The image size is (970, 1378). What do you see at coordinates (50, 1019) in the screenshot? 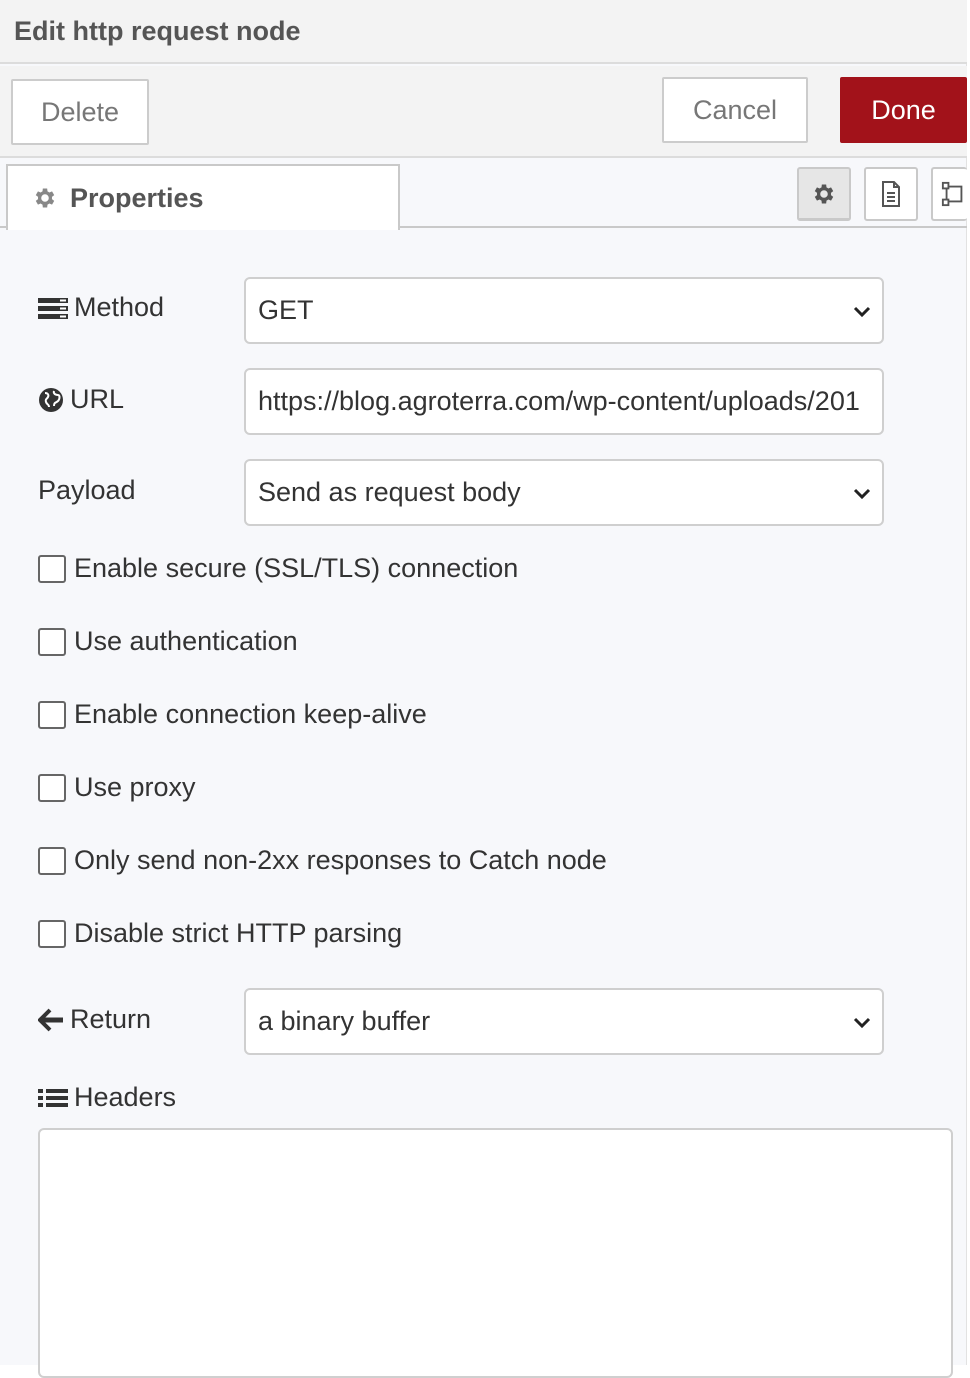
I see `arrow-left-icon` at bounding box center [50, 1019].